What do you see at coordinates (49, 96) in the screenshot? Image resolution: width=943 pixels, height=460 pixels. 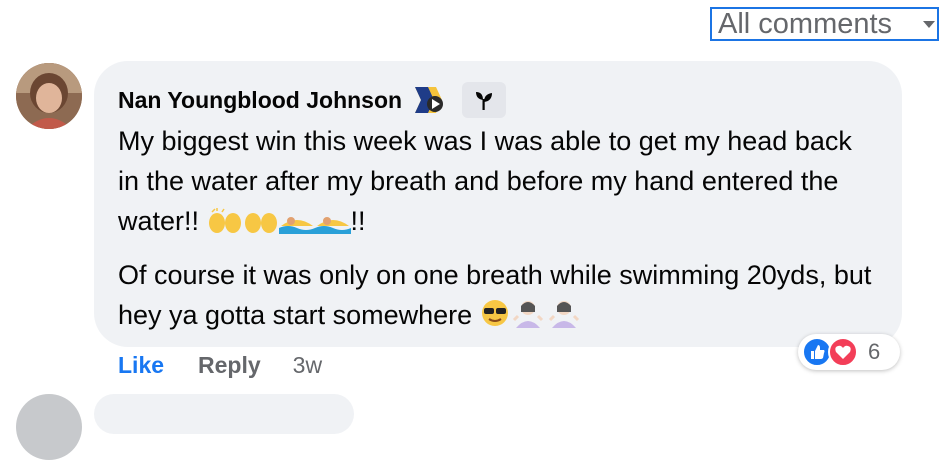 I see `avatar` at bounding box center [49, 96].